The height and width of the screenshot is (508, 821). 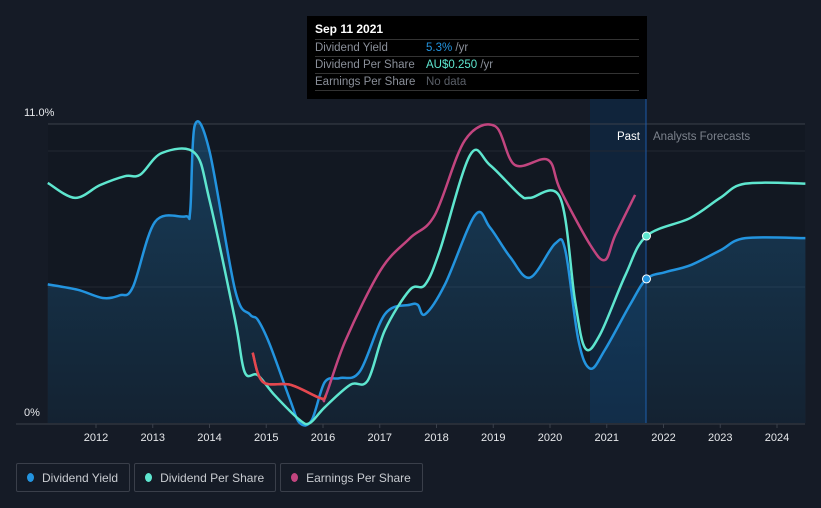 I want to click on legend-dividend-per-share: Dividend Per Share, so click(x=205, y=477).